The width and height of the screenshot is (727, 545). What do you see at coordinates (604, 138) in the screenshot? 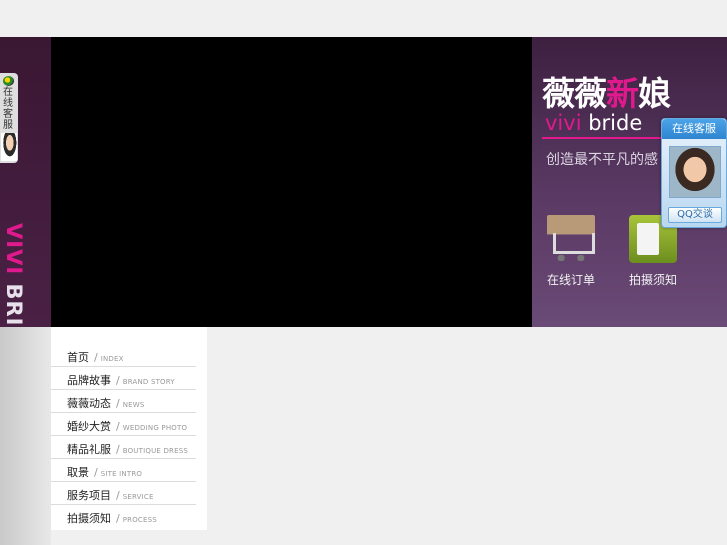
I see `brand-divider` at bounding box center [604, 138].